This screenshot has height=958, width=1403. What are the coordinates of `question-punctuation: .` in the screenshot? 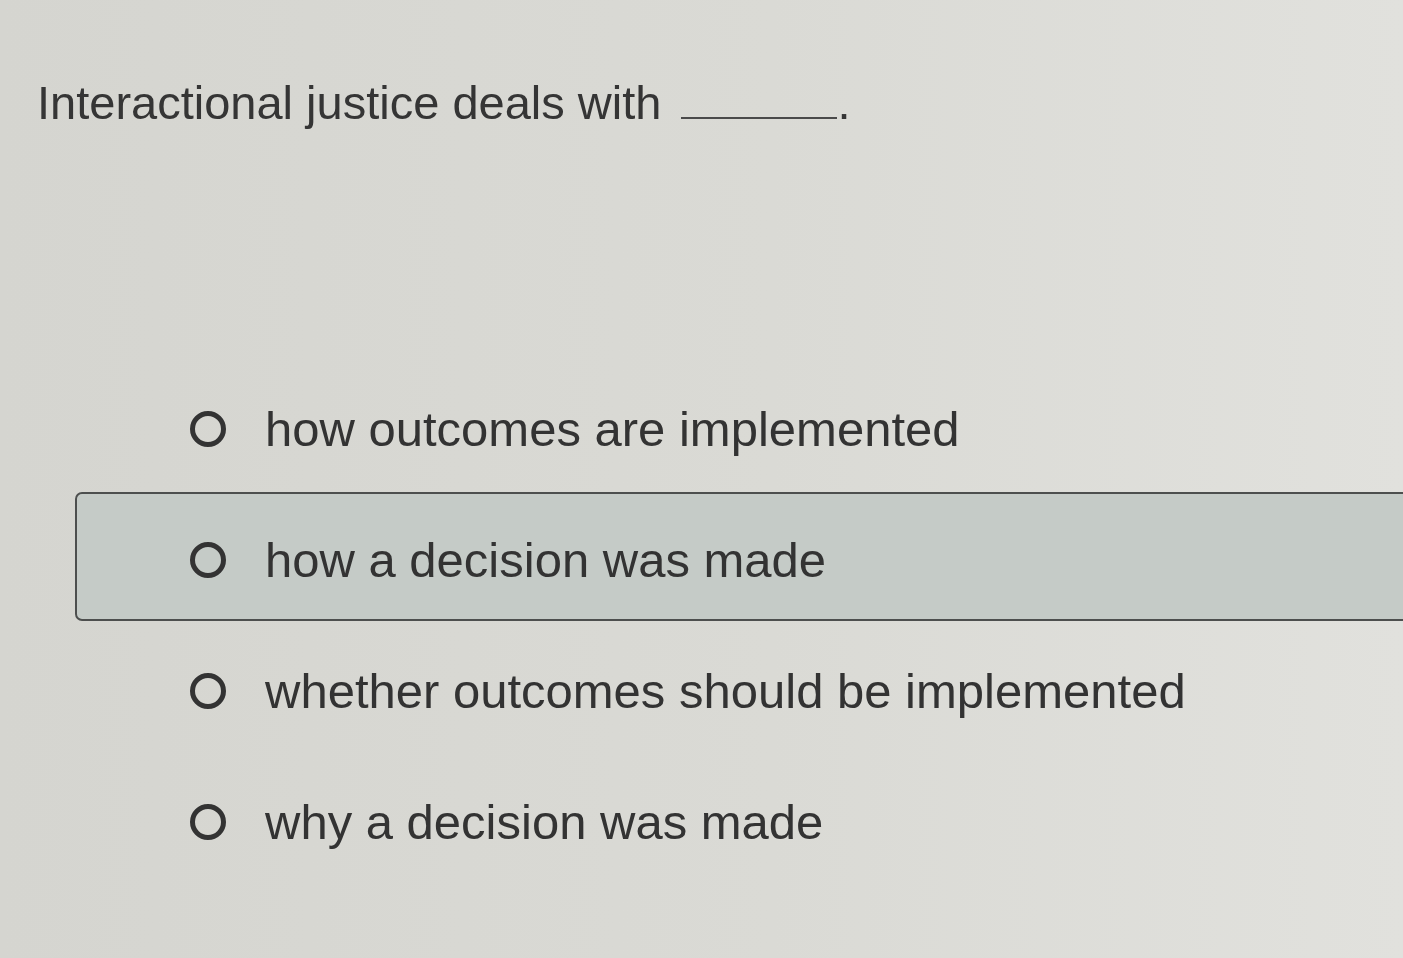 It's located at (844, 103).